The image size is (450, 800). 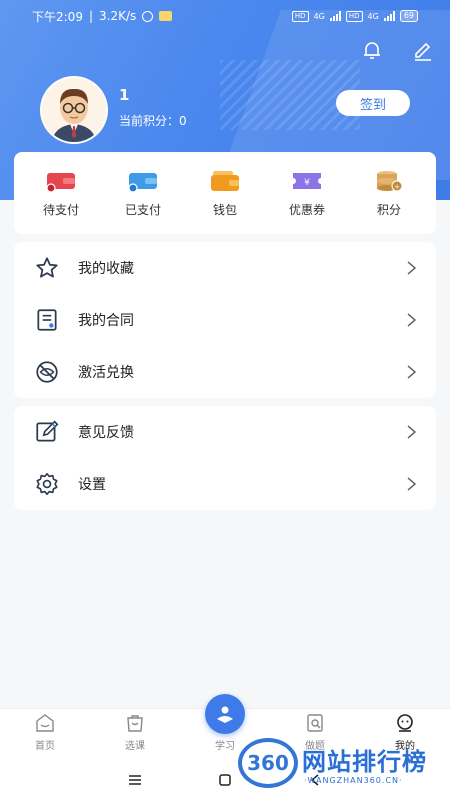 I want to click on menu-button, so click(x=135, y=780).